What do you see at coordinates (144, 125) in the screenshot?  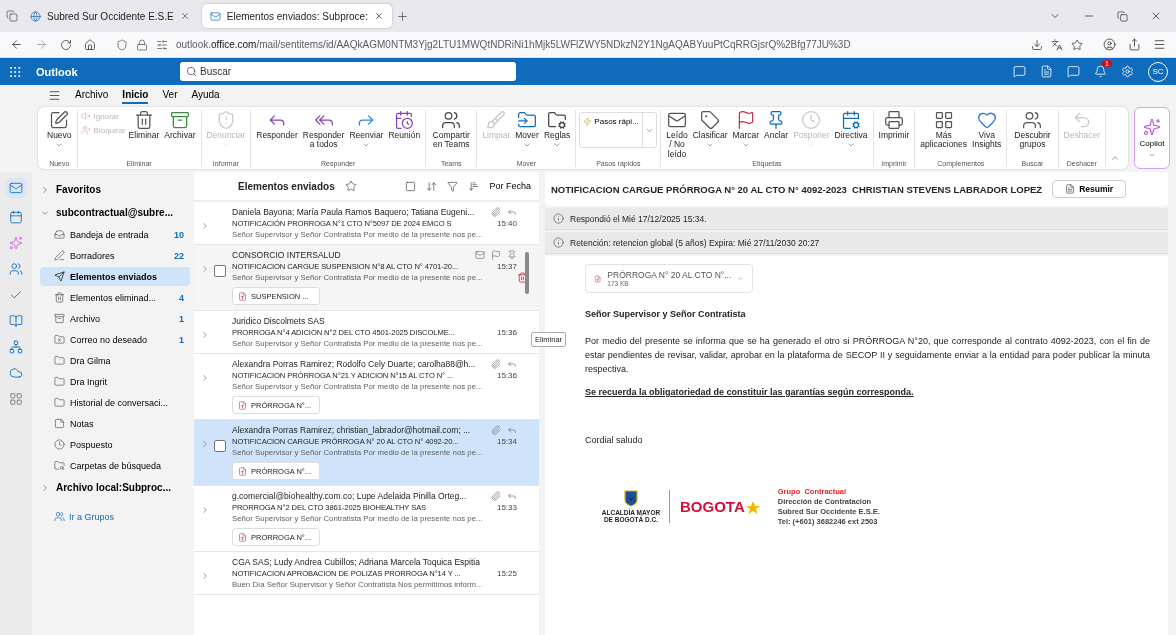 I see `ribbon-button: Eliminar` at bounding box center [144, 125].